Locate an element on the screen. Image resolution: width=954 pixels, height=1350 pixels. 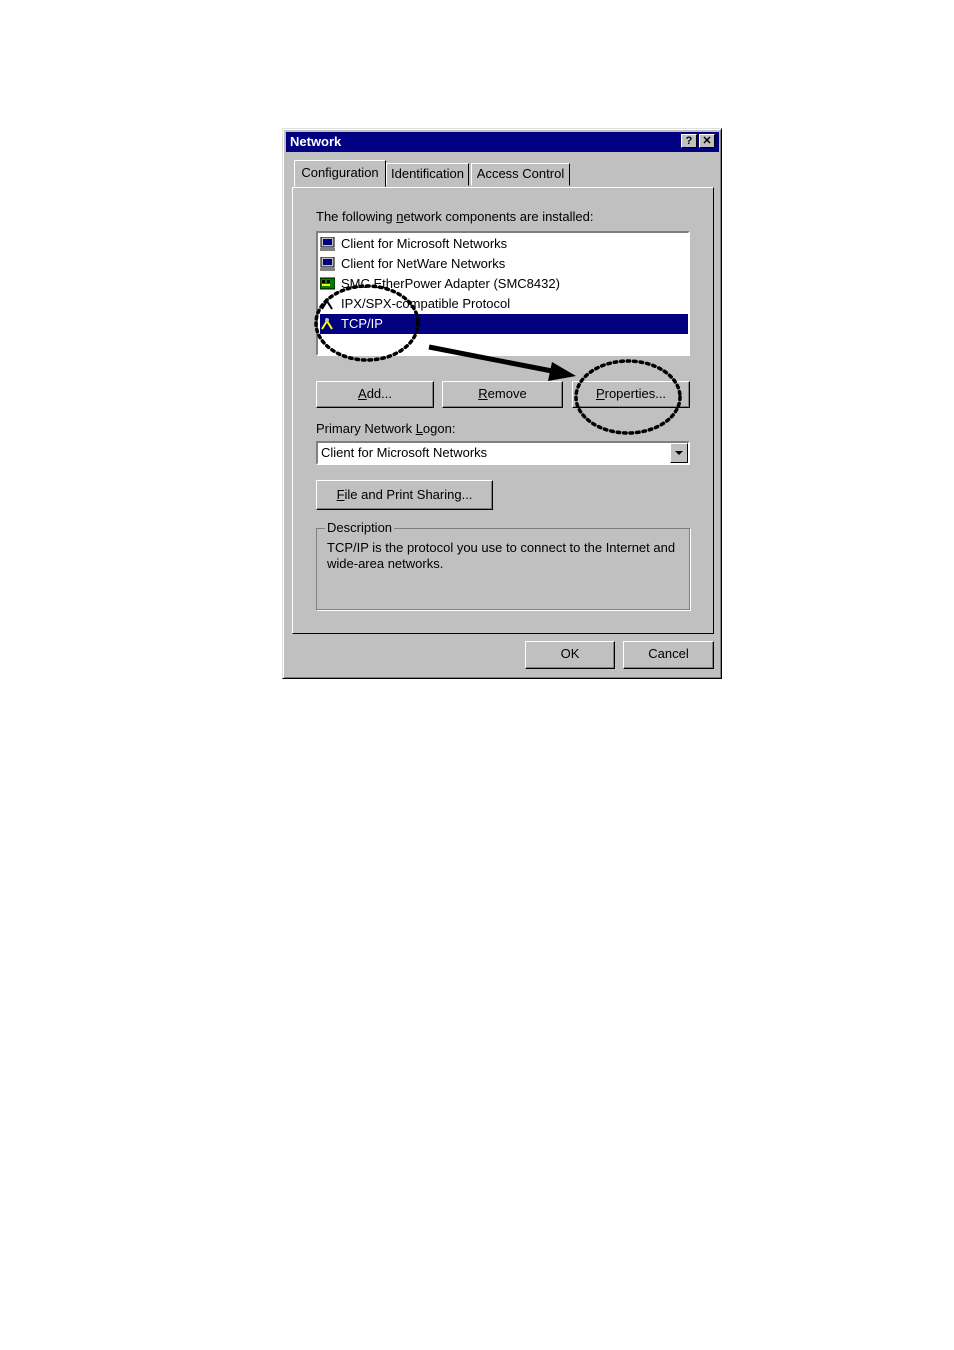
highlight-circle-tcpip is located at coordinates (367, 323).